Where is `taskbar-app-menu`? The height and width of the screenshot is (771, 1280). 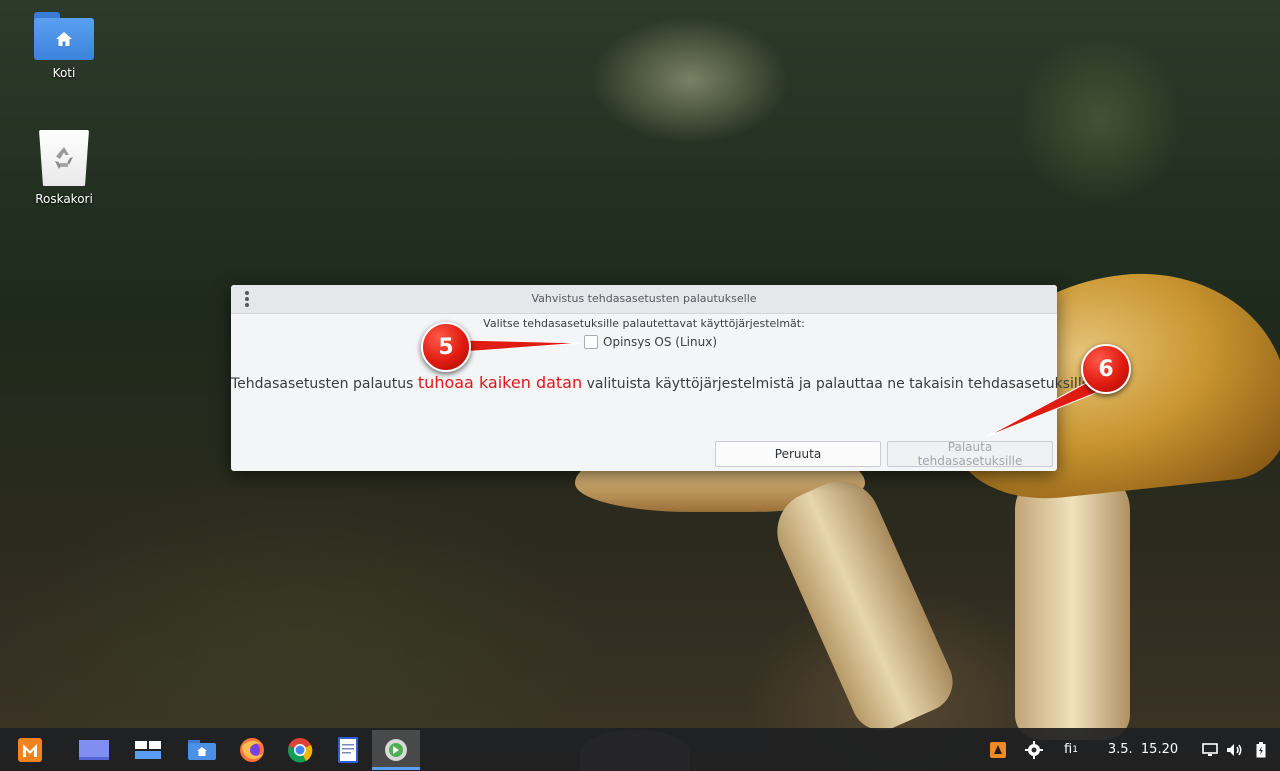
taskbar-app-menu is located at coordinates (30, 750).